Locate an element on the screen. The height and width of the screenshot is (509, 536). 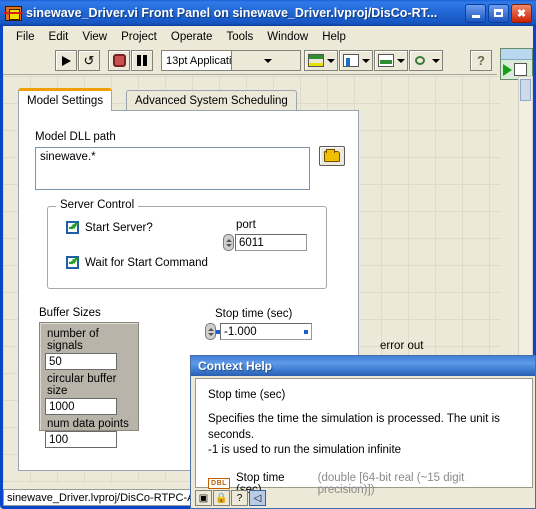
close-button: ✖ is located at coordinates (521, 13).